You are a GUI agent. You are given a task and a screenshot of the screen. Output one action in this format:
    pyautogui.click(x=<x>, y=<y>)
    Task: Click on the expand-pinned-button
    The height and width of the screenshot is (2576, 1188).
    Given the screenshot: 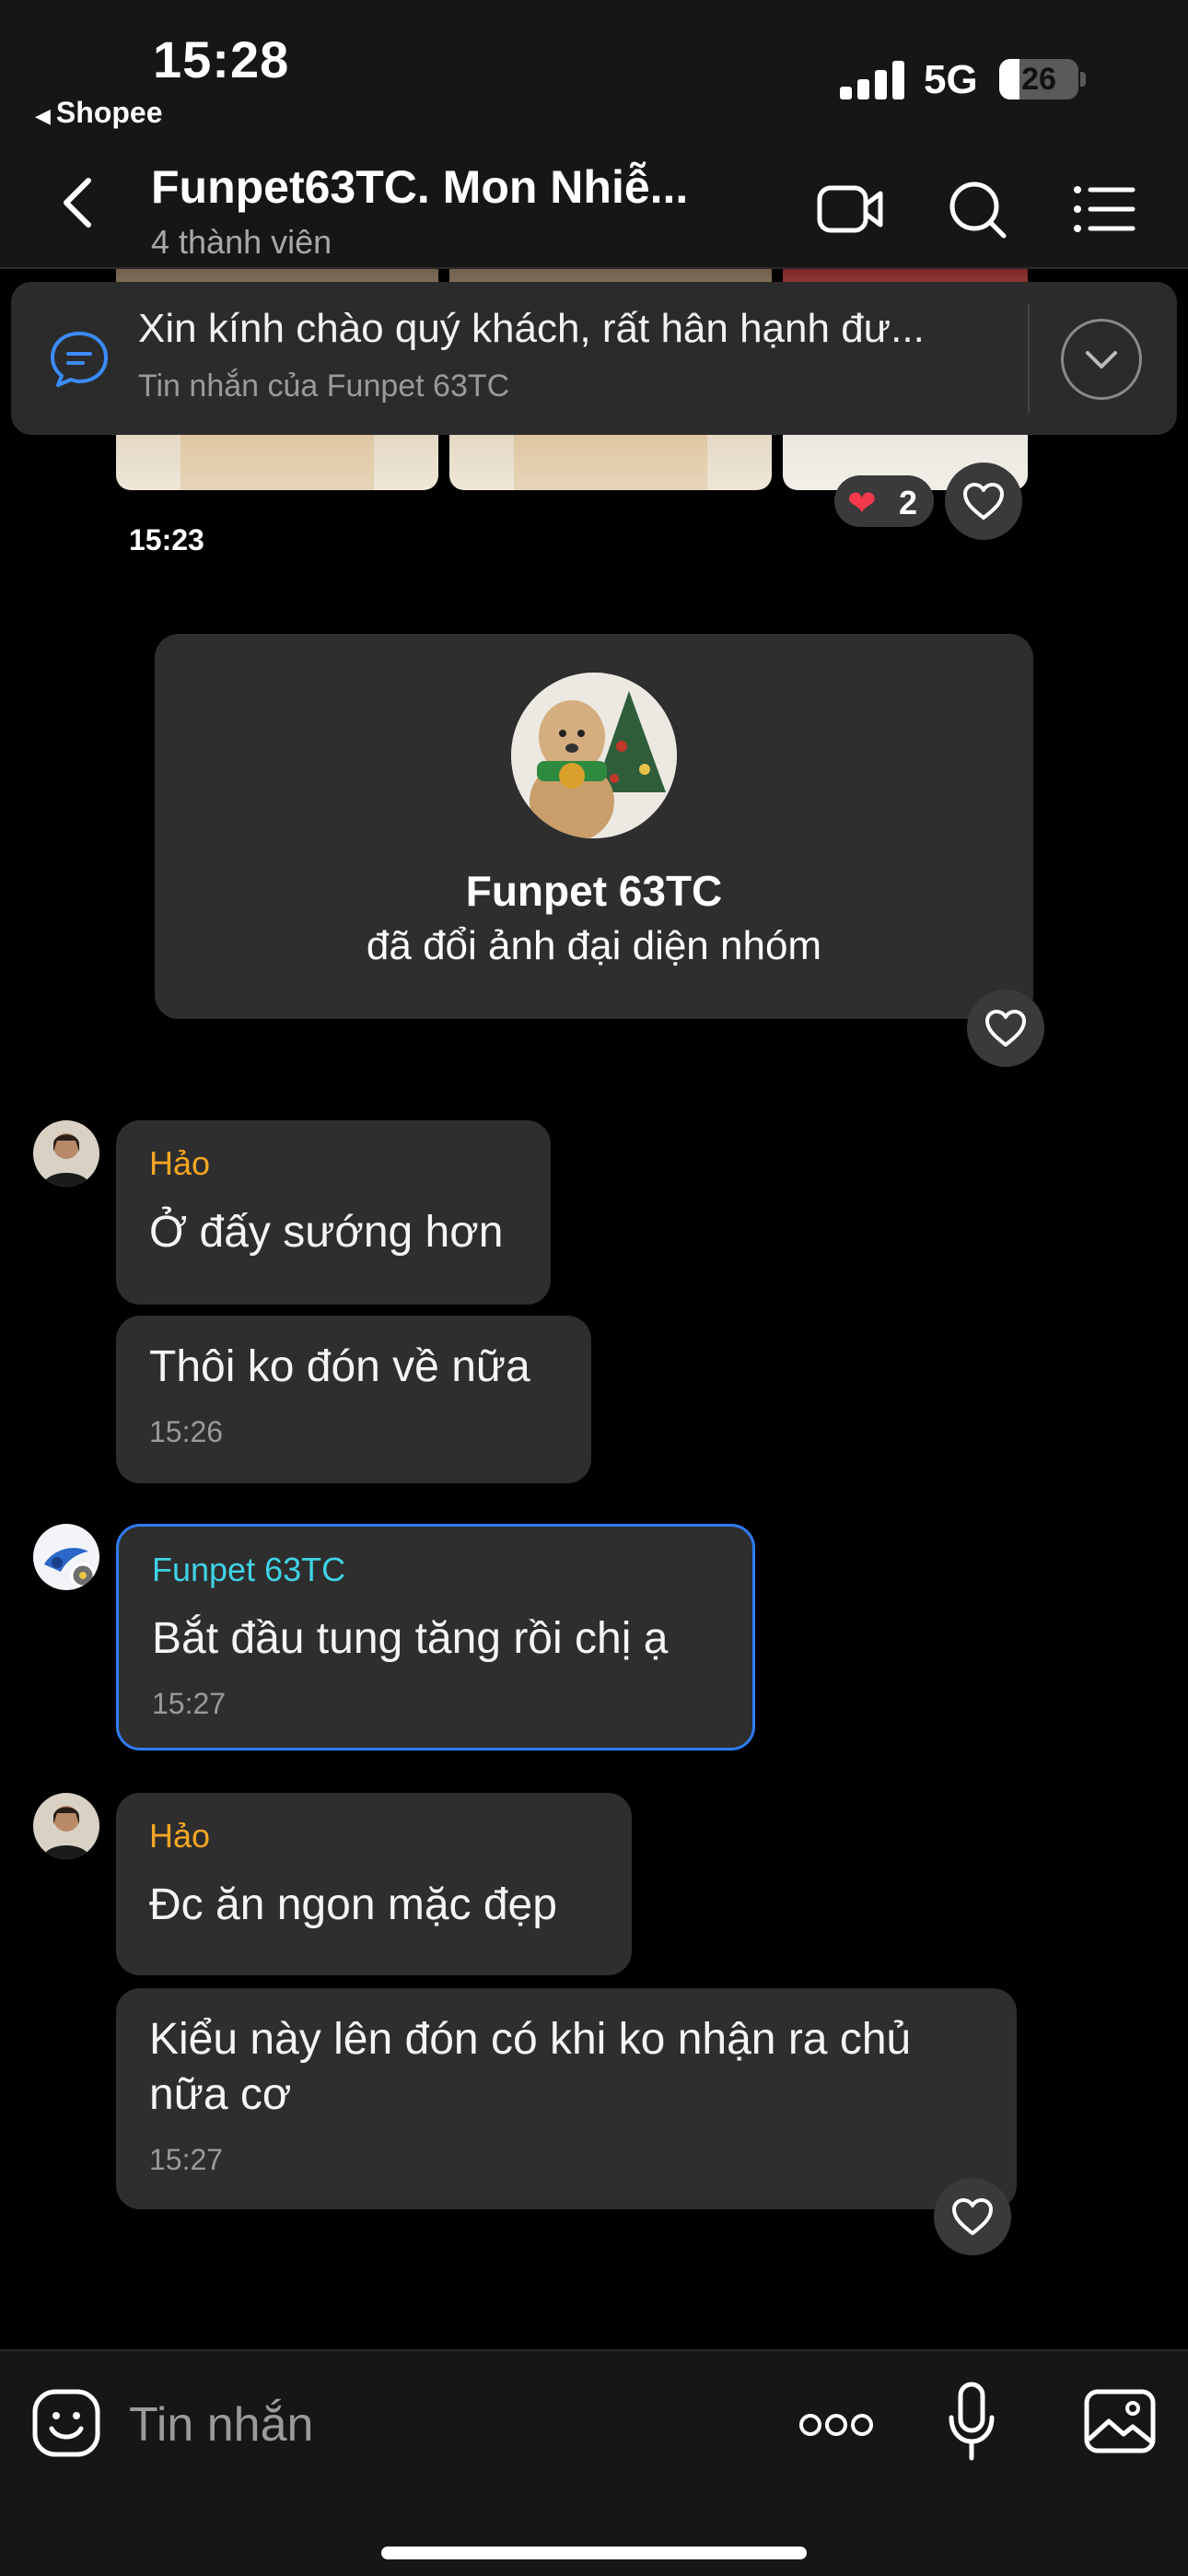 What is the action you would take?
    pyautogui.click(x=1101, y=359)
    